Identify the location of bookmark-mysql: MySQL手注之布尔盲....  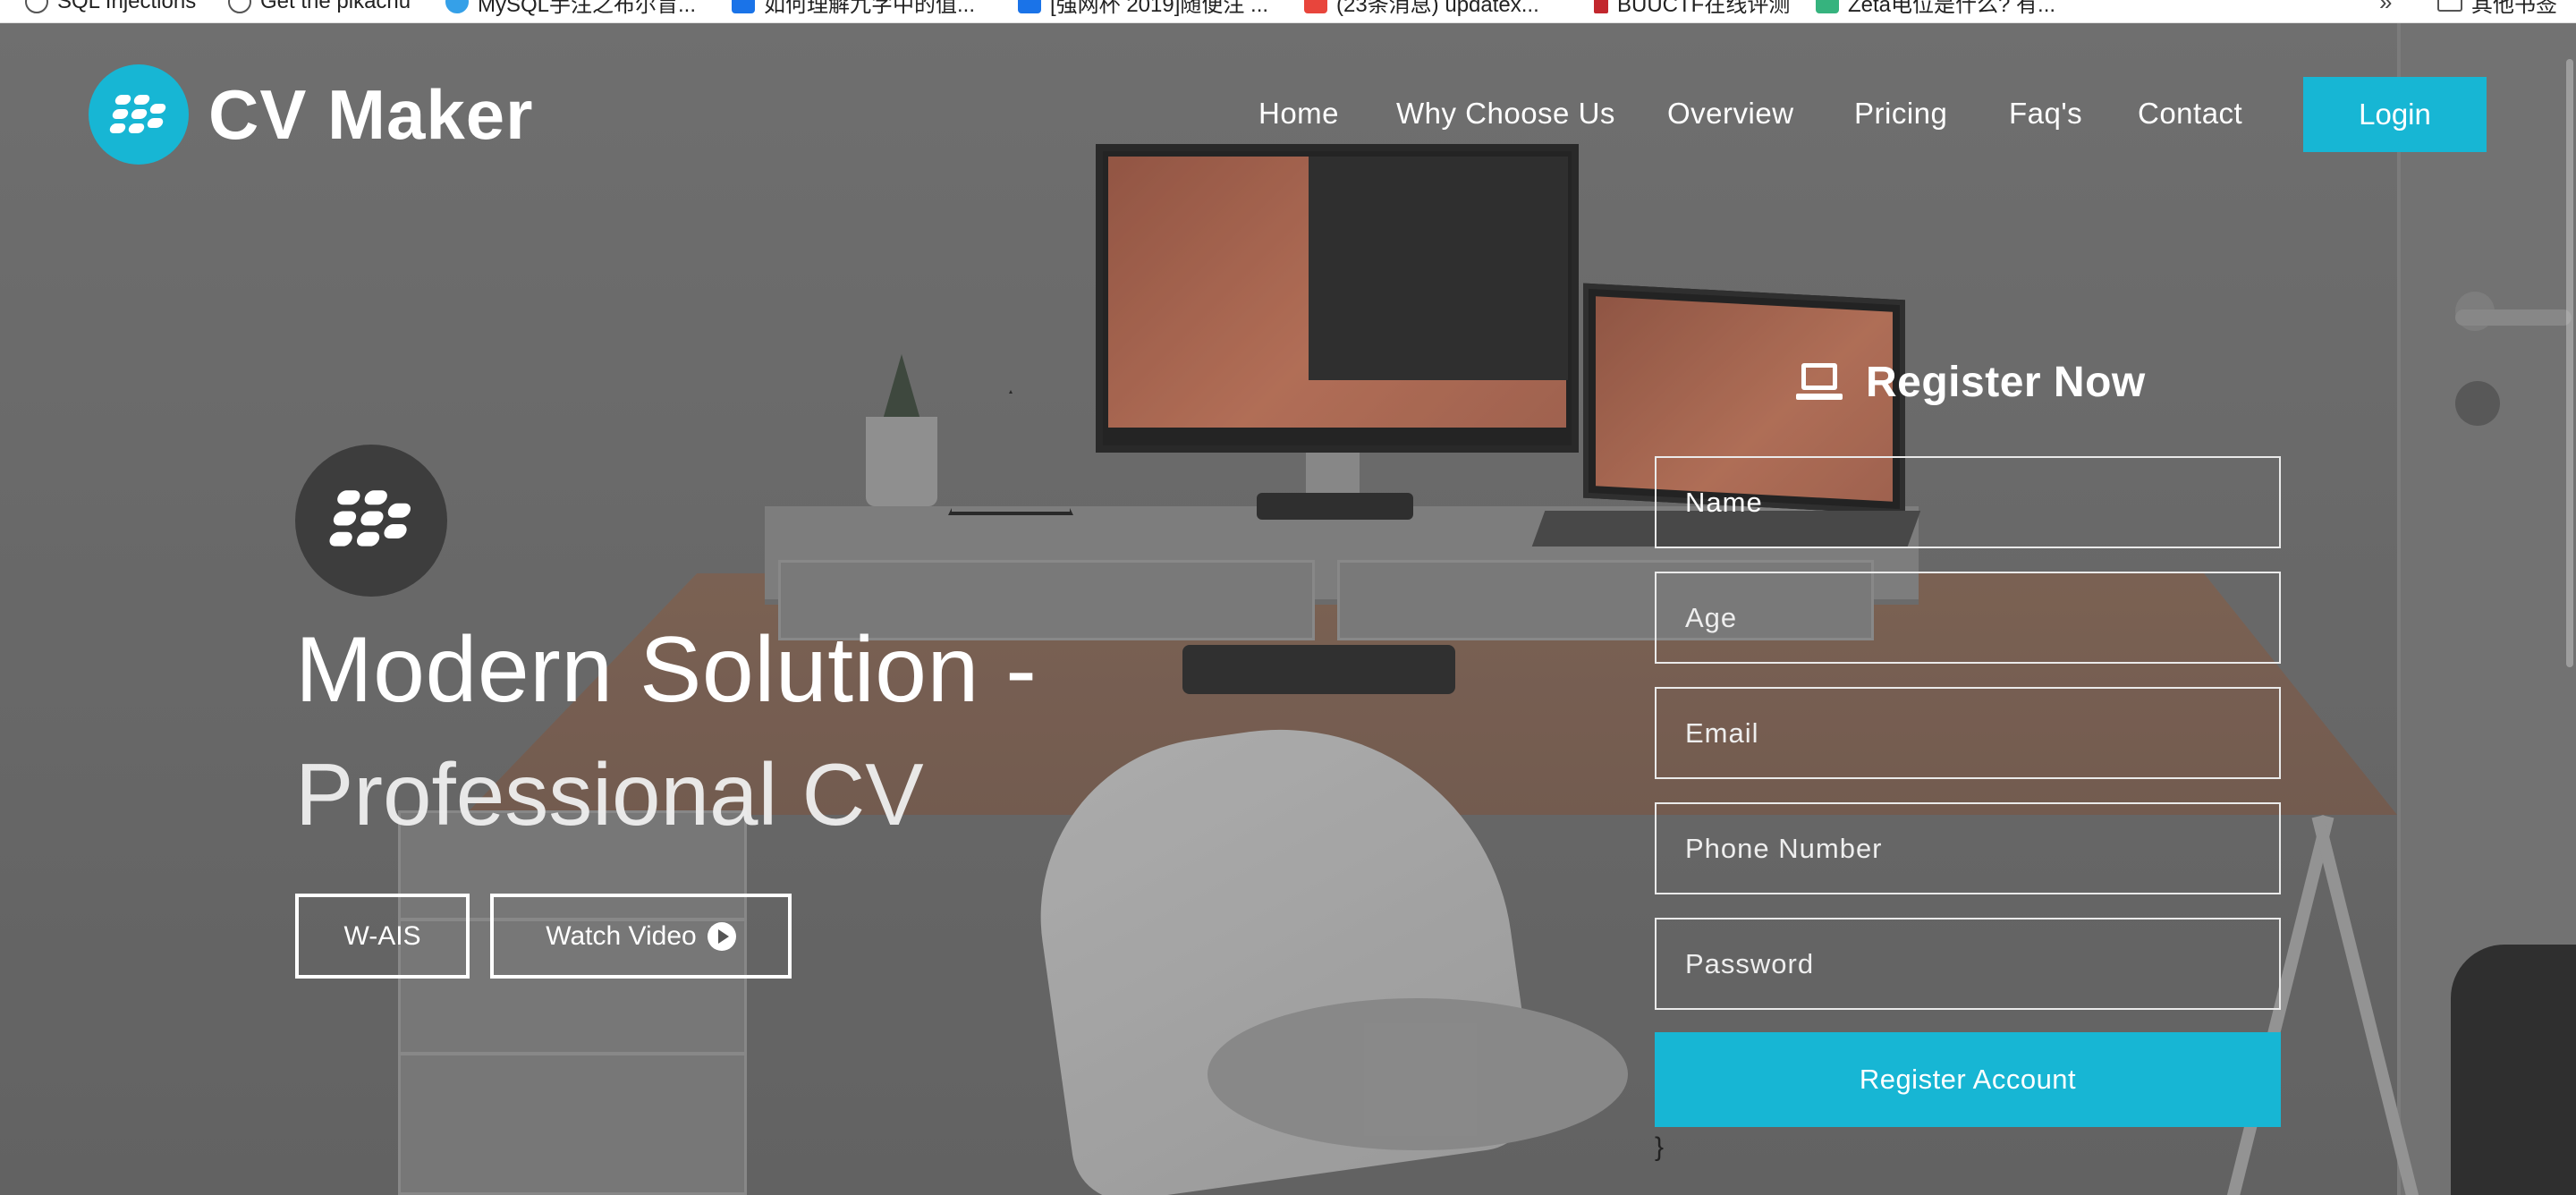
(570, 9).